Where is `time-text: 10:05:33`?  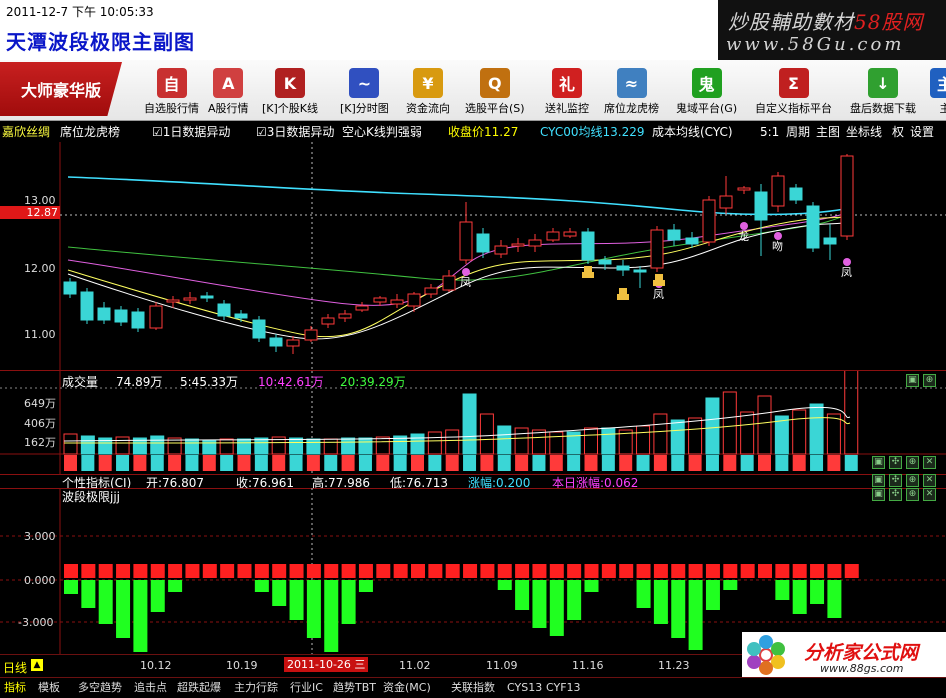
time-text: 10:05:33 is located at coordinates (127, 12).